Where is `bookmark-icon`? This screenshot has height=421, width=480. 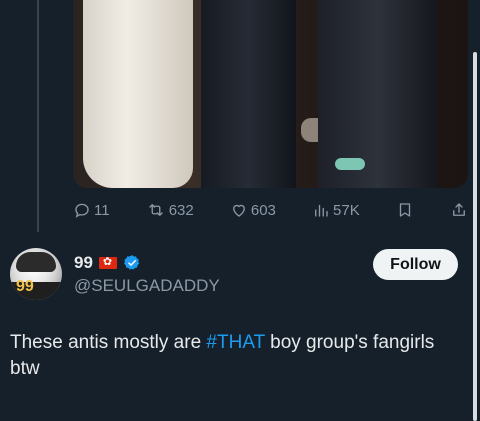 bookmark-icon is located at coordinates (405, 210).